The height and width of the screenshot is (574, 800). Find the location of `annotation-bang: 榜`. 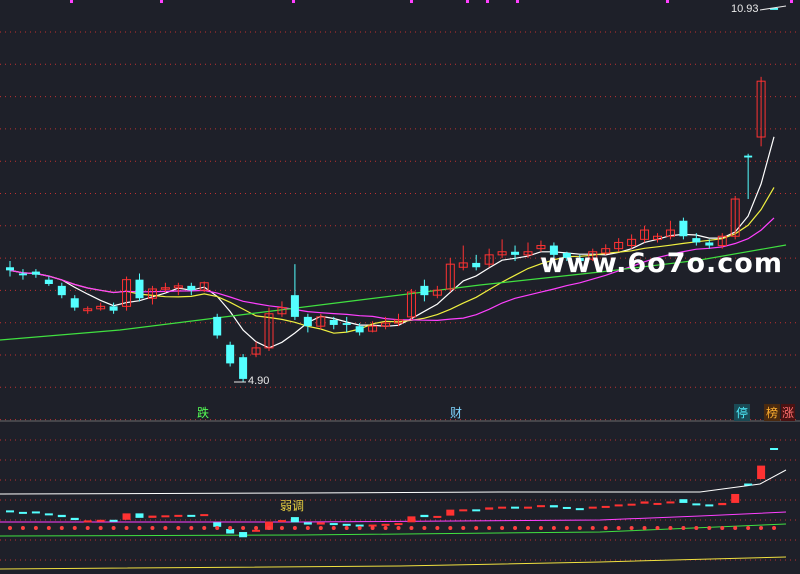

annotation-bang: 榜 is located at coordinates (772, 412).